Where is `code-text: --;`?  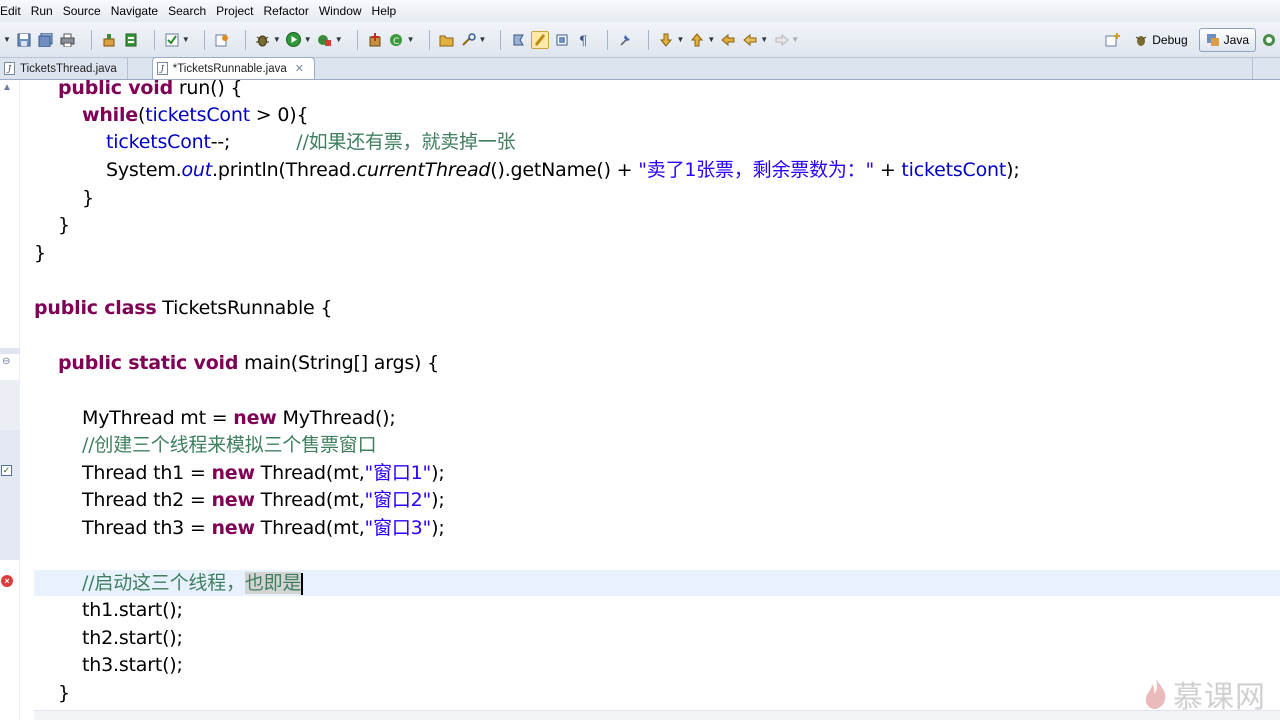
code-text: --; is located at coordinates (220, 142).